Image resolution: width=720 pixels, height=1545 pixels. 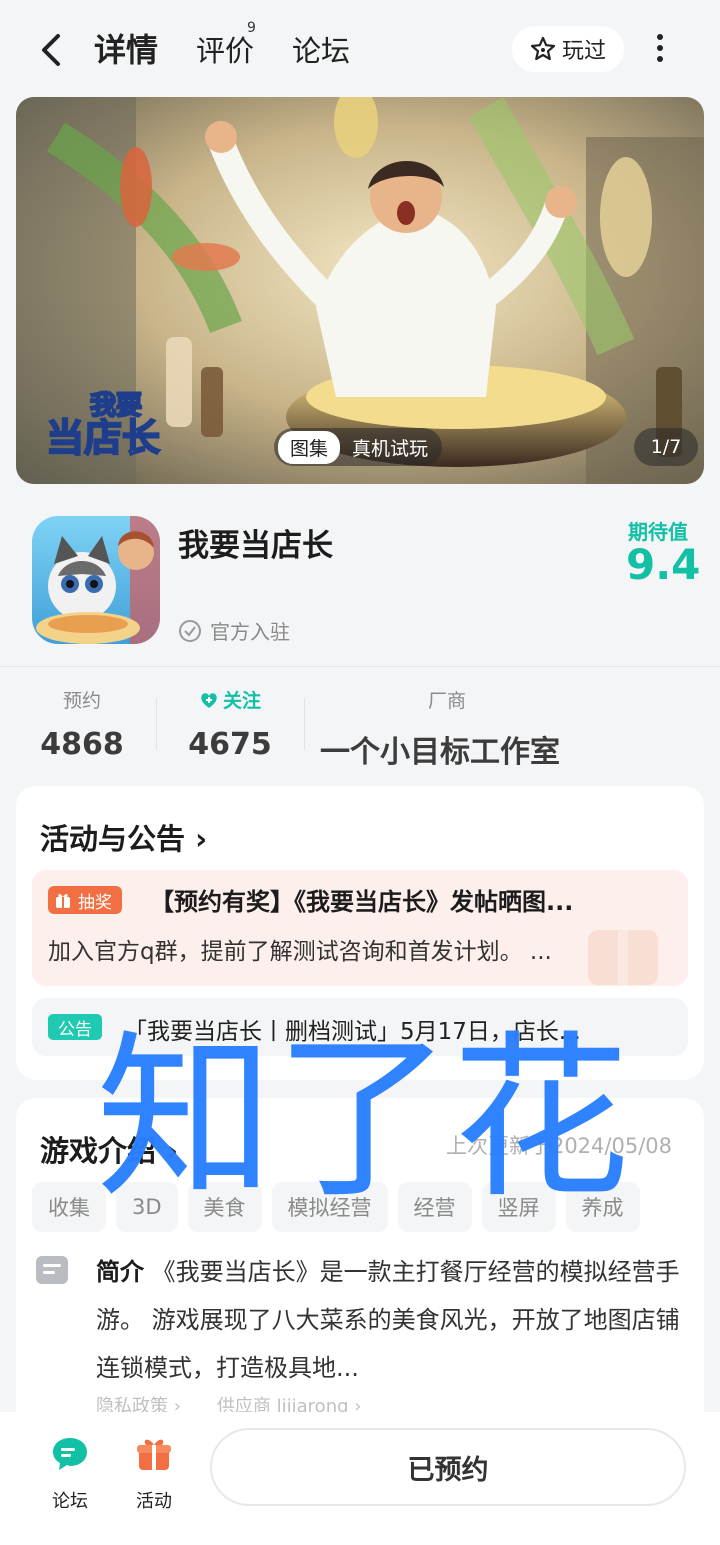 I want to click on tab-forum-label: 论坛, so click(x=321, y=51).